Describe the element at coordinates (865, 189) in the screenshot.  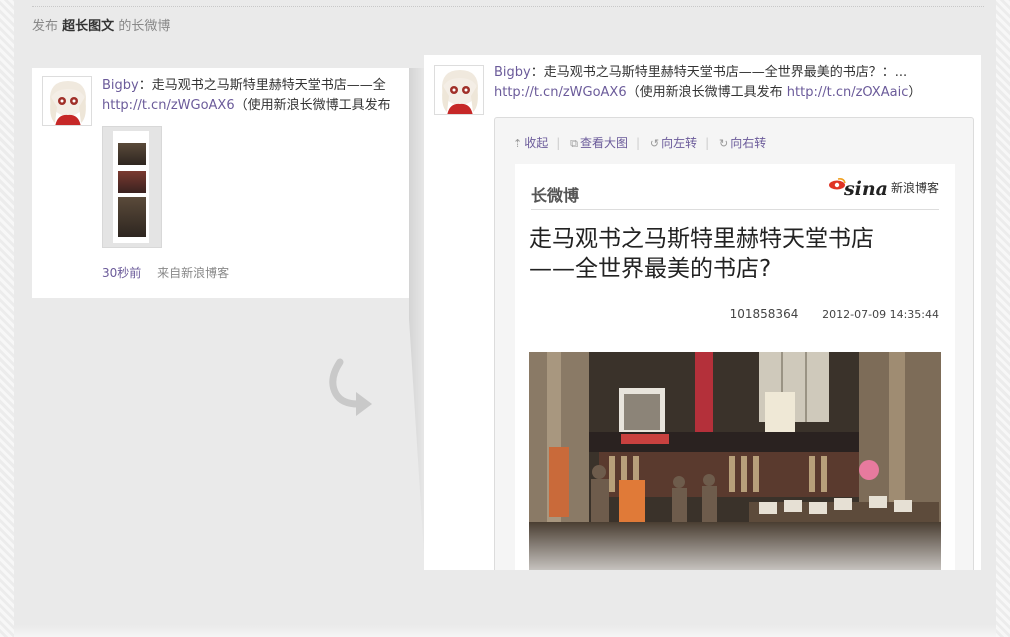
I see `sina-logo-text: sina` at that location.